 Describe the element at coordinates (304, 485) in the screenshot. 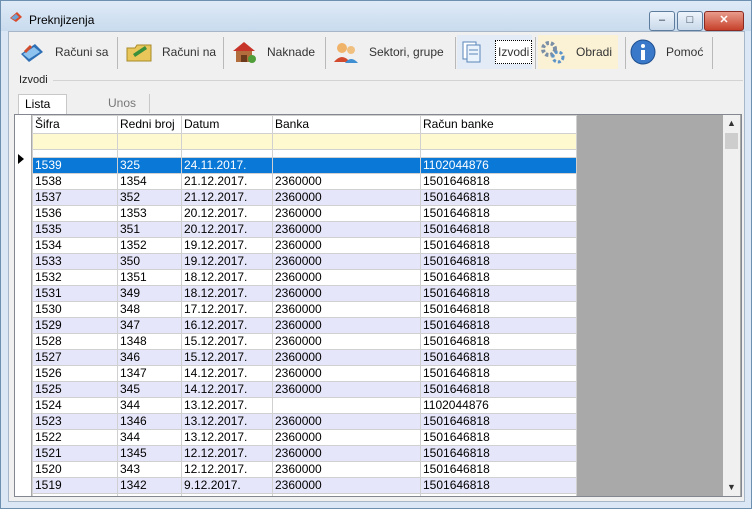

I see `table-row: 1519 1342 9.12.2017. 2360000 1501646818` at that location.